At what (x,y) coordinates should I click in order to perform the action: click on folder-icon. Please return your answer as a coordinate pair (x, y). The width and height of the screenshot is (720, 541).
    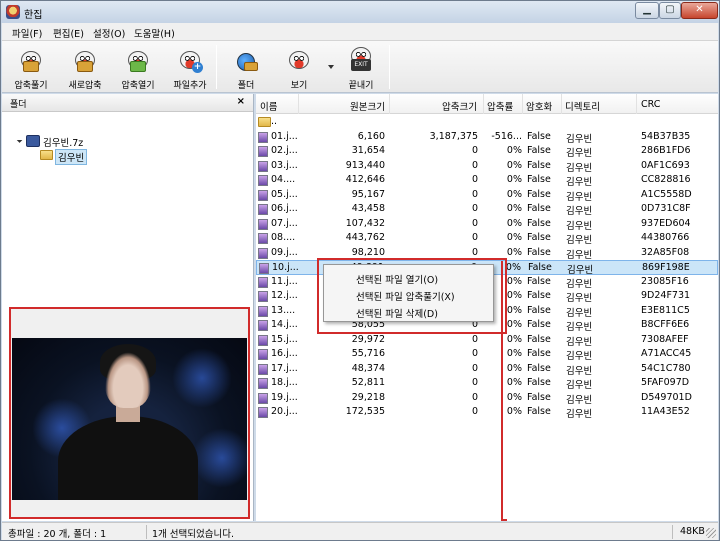
    Looking at the image, I should click on (46, 155).